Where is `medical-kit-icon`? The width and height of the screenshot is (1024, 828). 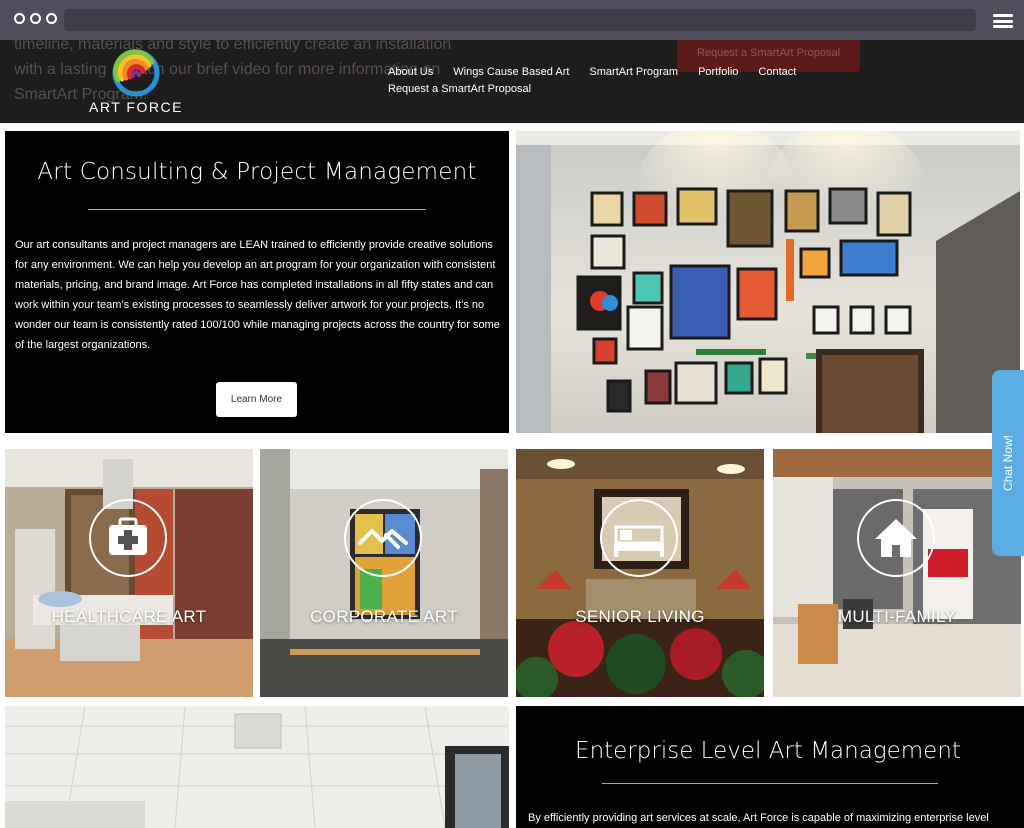
medical-kit-icon is located at coordinates (128, 538).